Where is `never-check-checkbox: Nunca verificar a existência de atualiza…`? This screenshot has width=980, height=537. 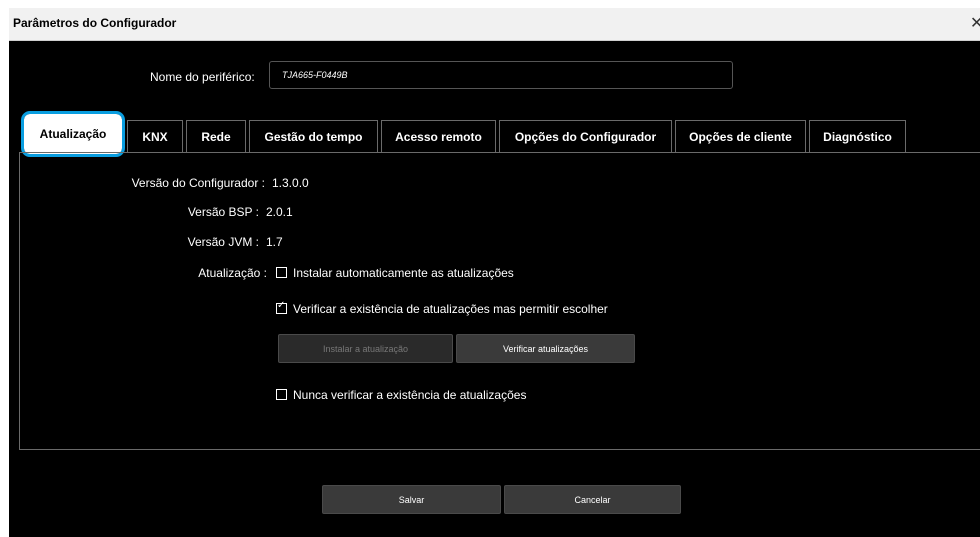 never-check-checkbox: Nunca verificar a existência de atualiza… is located at coordinates (401, 395).